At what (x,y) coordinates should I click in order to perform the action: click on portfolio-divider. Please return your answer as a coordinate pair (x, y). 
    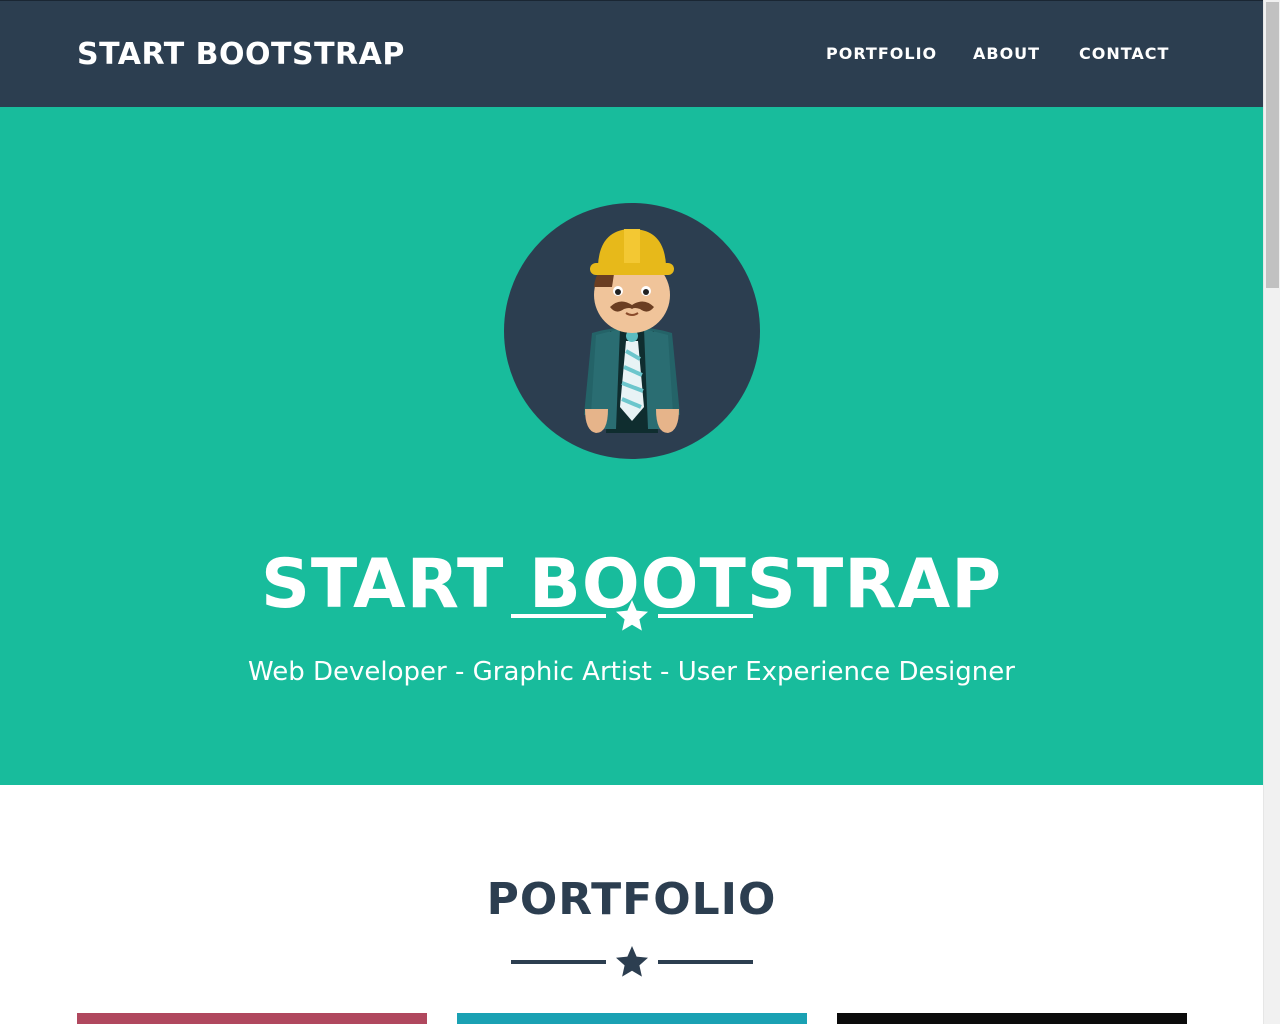
    Looking at the image, I should click on (632, 962).